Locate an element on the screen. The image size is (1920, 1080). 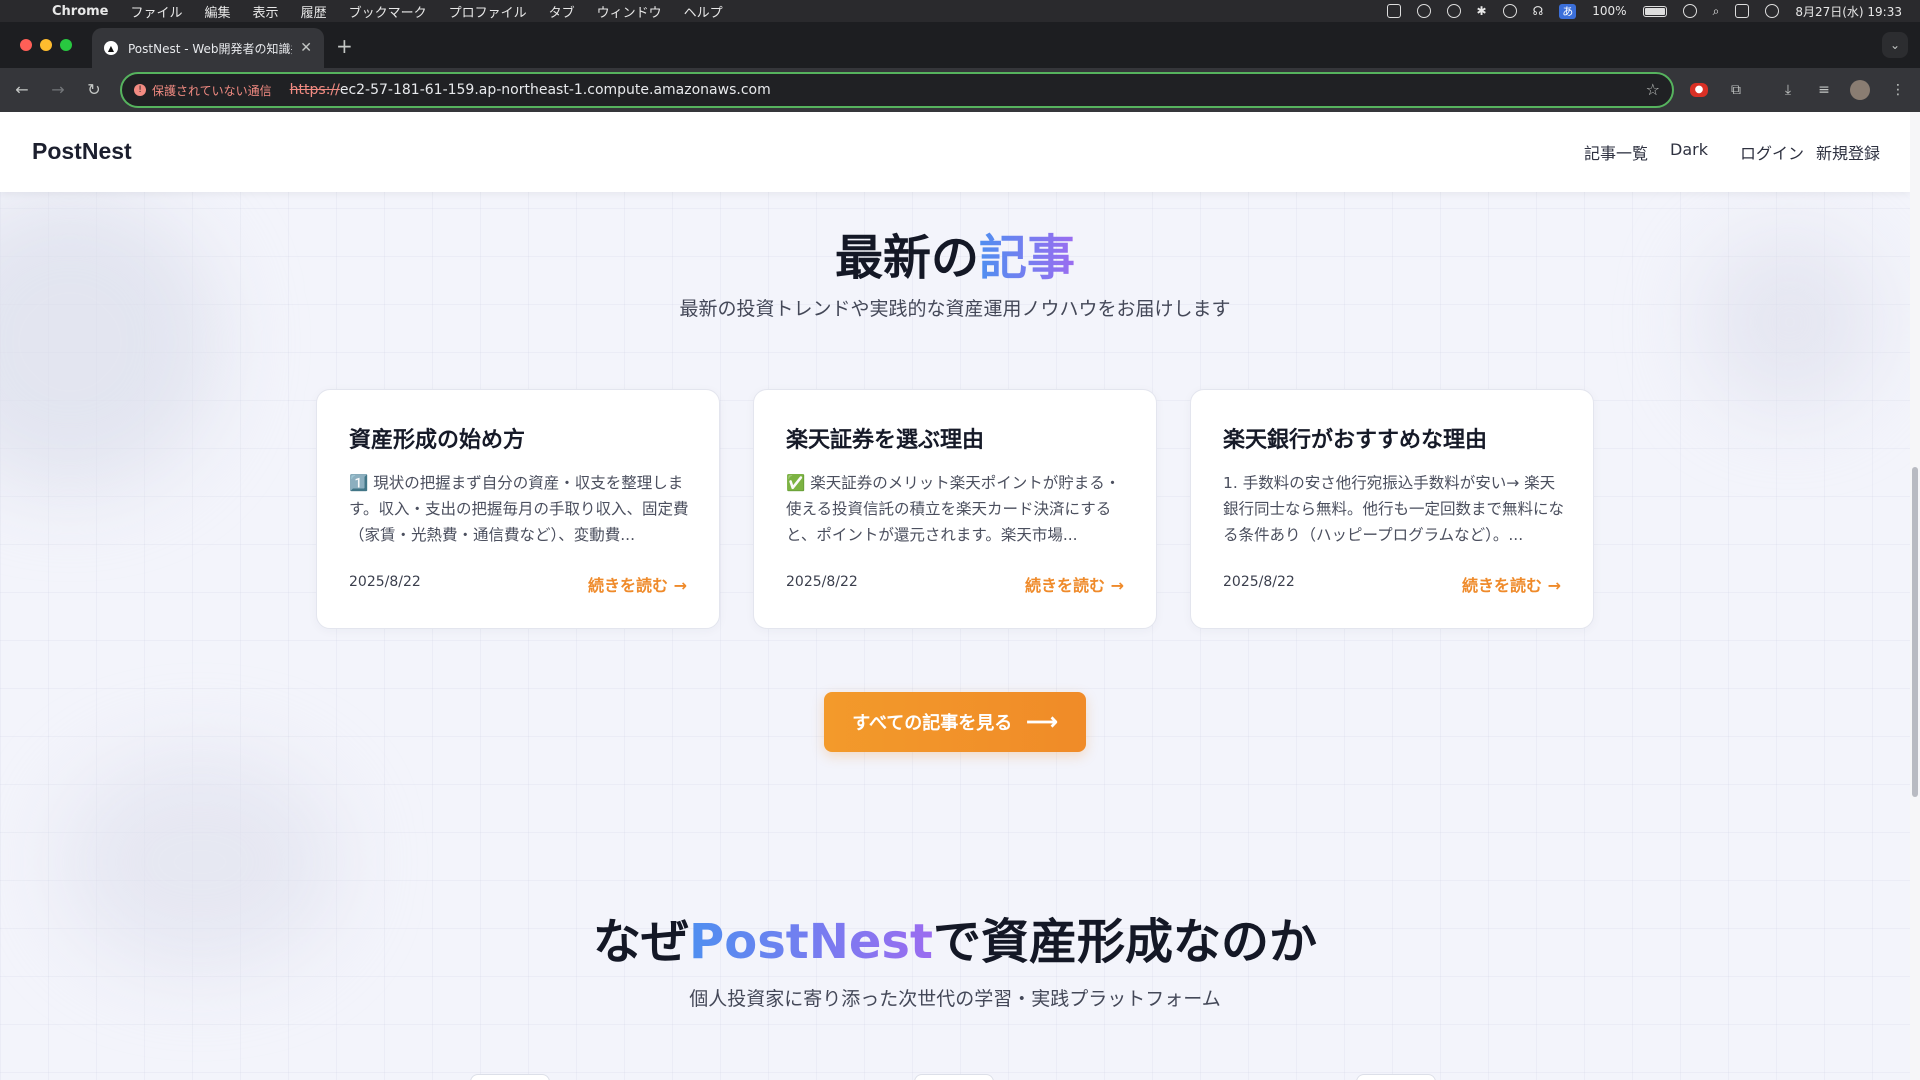
back-arrow-icon: ← is located at coordinates (22, 90).